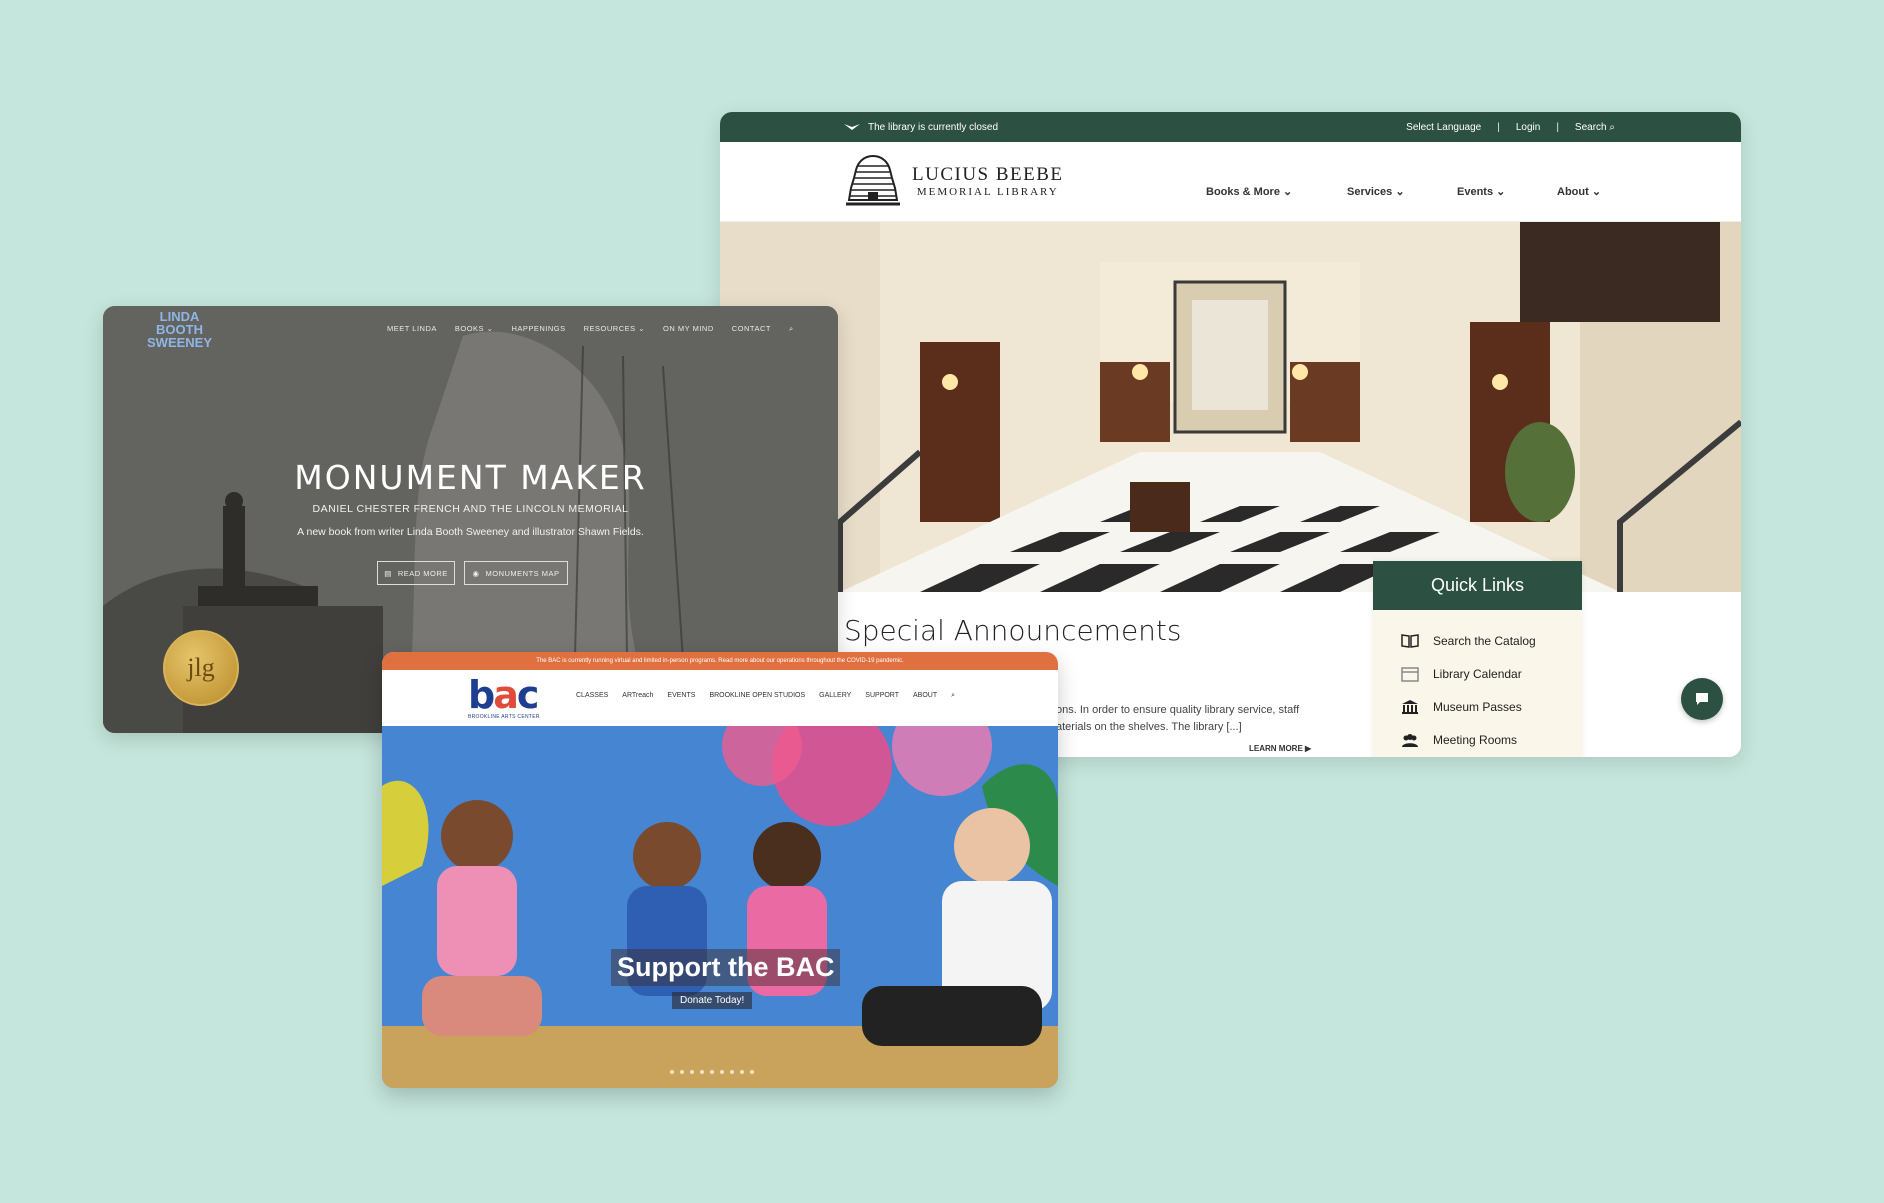  I want to click on quick-links-title: Quick Links, so click(1477, 585).